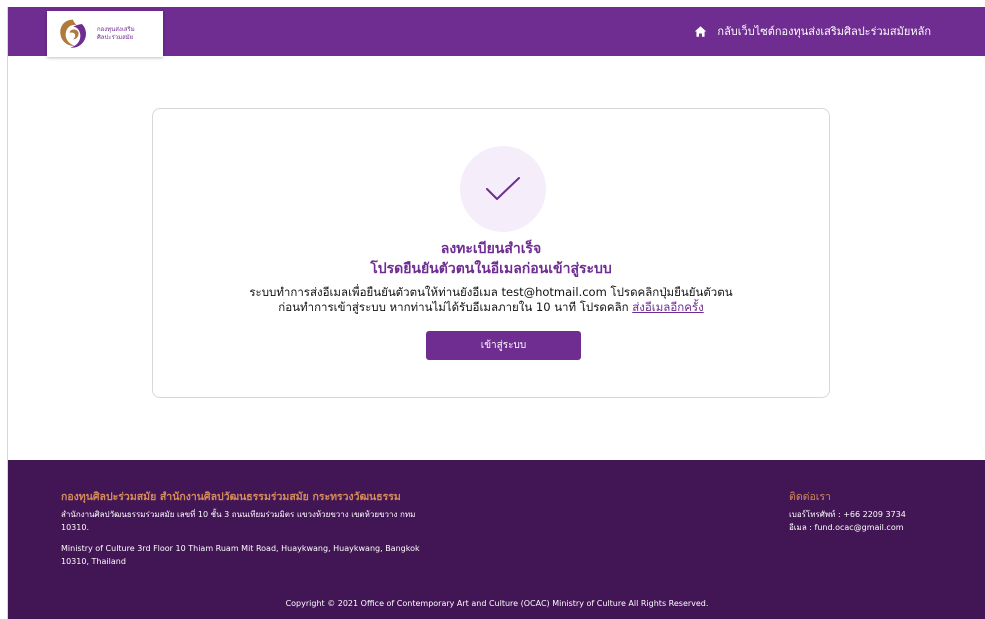 The height and width of the screenshot is (619, 985). I want to click on logo-line2: ศิลปะร่วมสมัย, so click(115, 37).